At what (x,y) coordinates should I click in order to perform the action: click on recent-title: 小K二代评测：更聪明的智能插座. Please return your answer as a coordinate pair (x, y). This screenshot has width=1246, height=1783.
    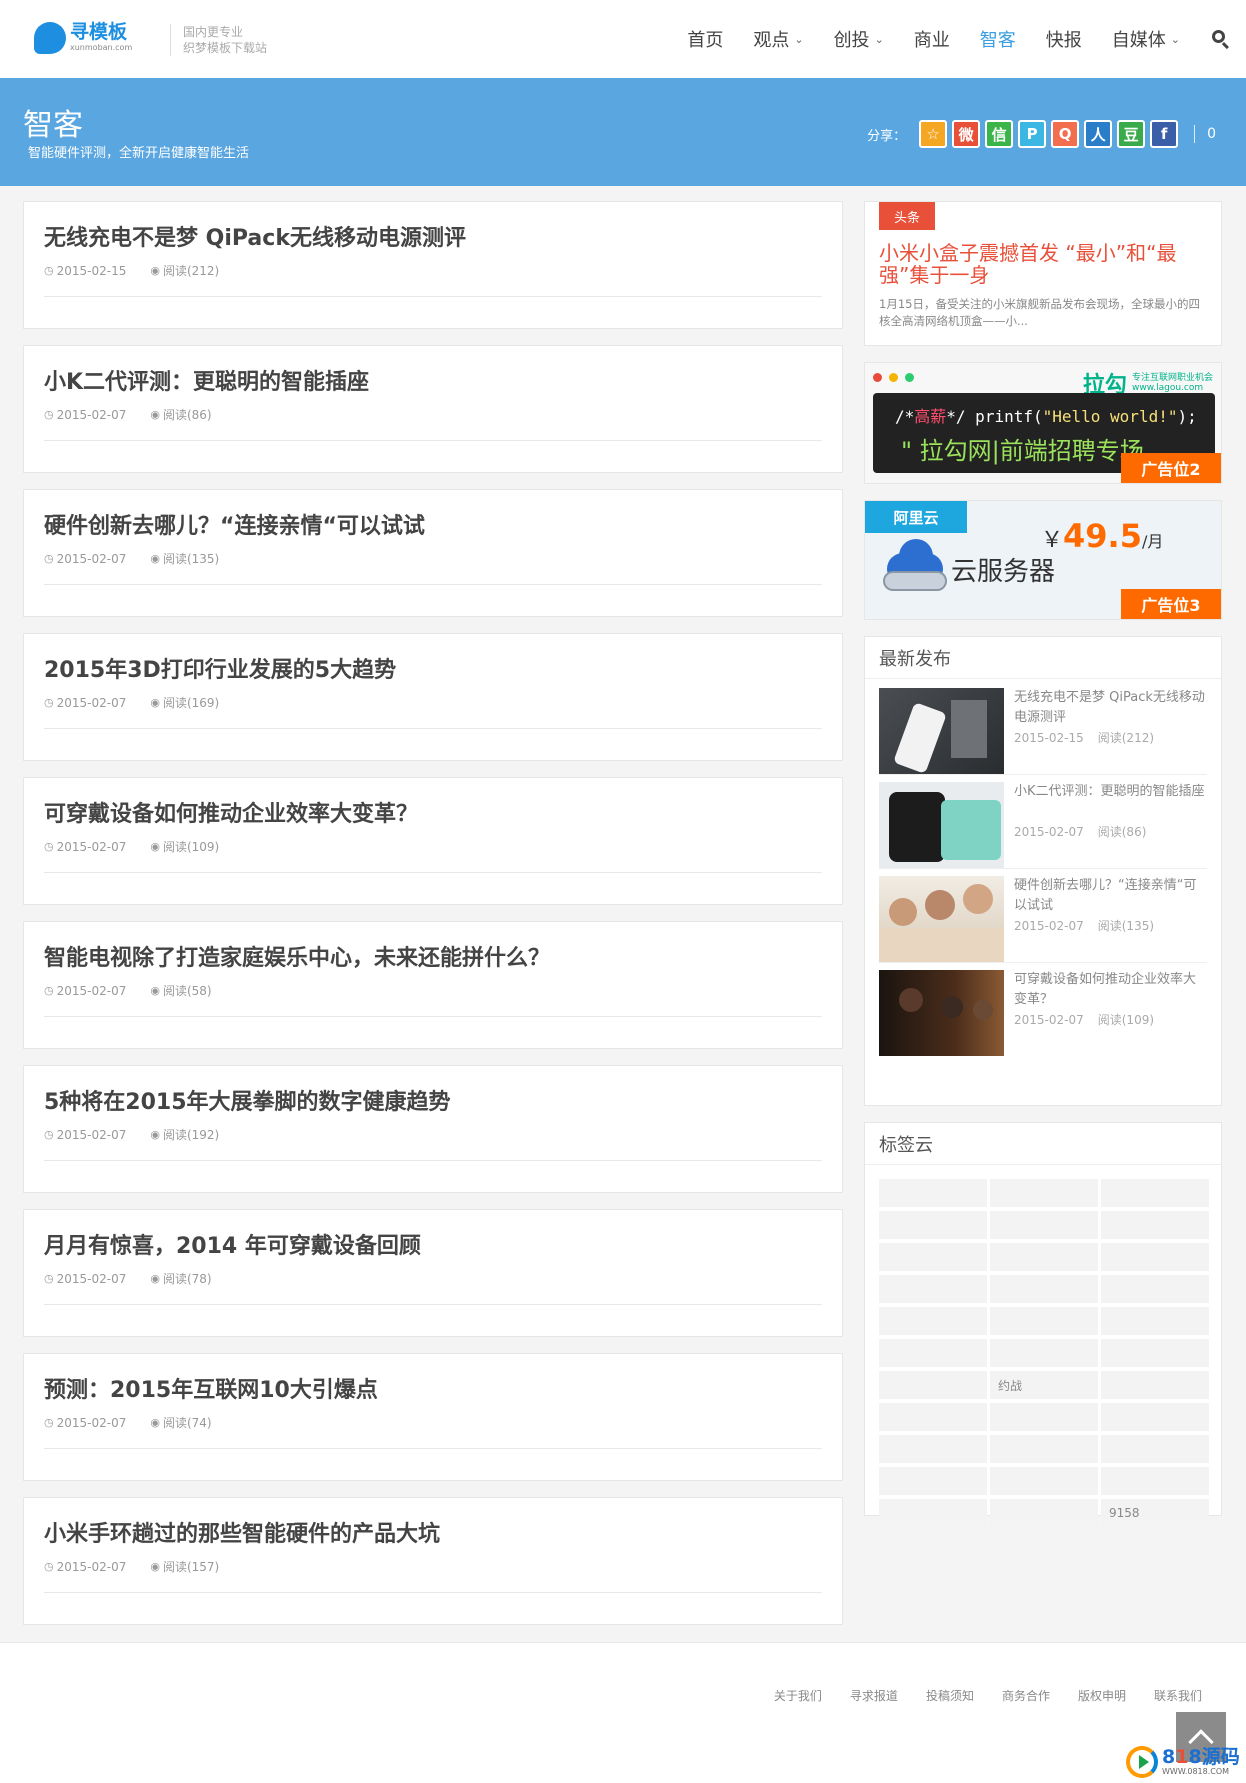
    Looking at the image, I should click on (1110, 792).